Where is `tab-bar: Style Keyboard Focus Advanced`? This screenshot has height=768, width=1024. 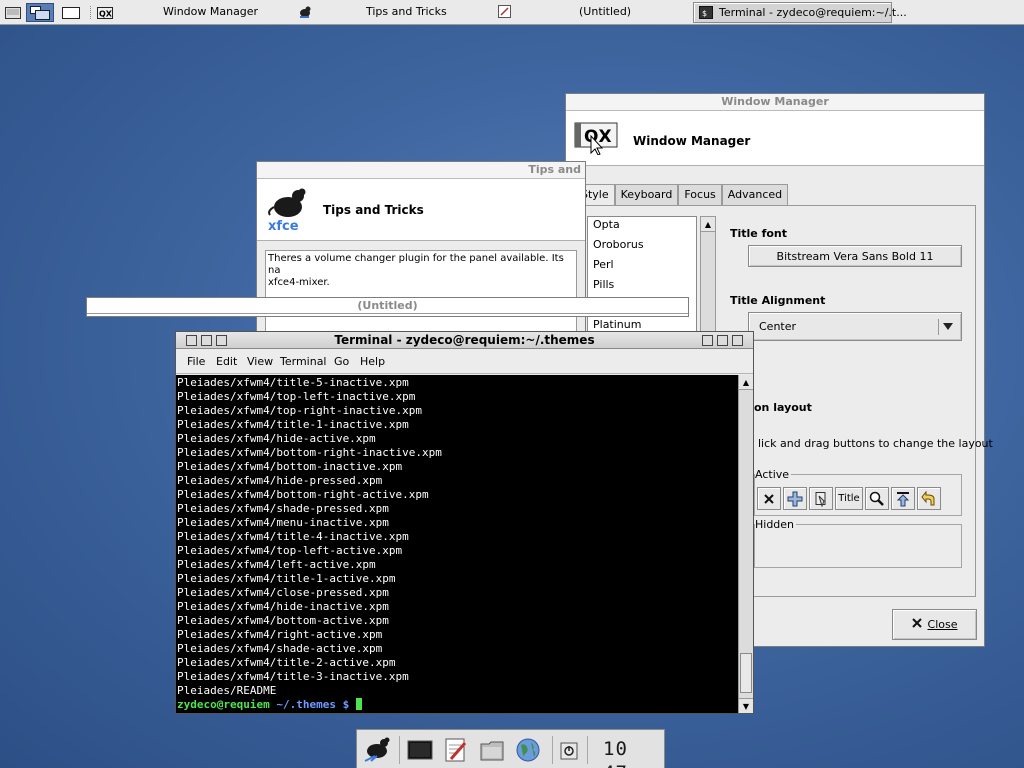
tab-bar: Style Keyboard Focus Advanced is located at coordinates (682, 195).